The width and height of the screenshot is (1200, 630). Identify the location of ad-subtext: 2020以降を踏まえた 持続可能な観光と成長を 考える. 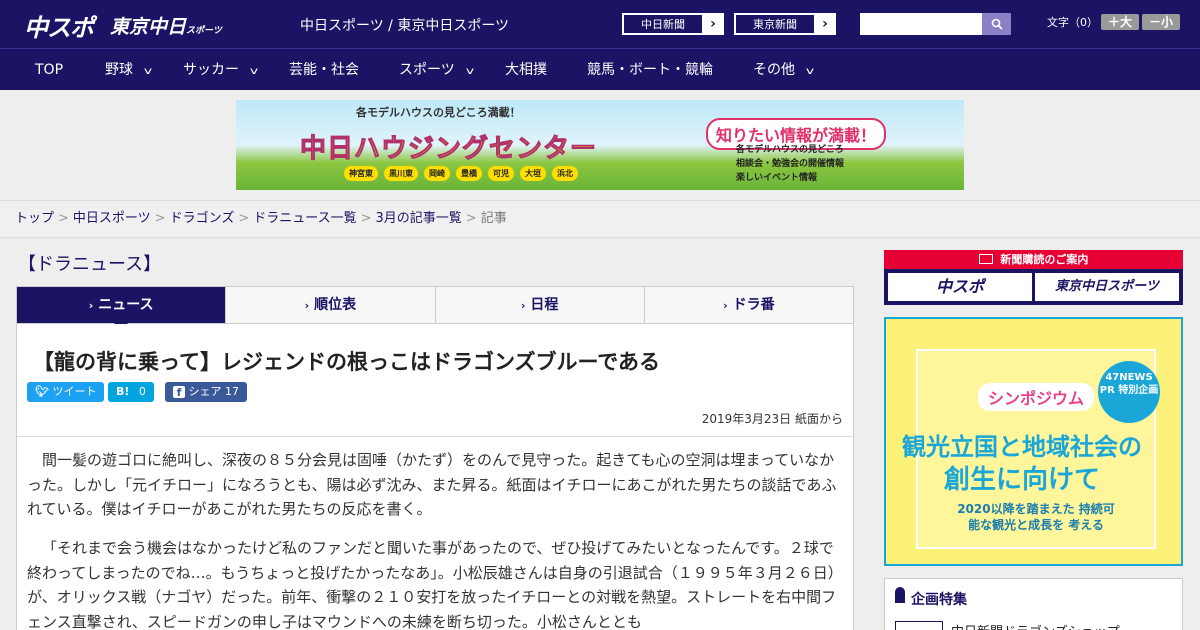
(1036, 517).